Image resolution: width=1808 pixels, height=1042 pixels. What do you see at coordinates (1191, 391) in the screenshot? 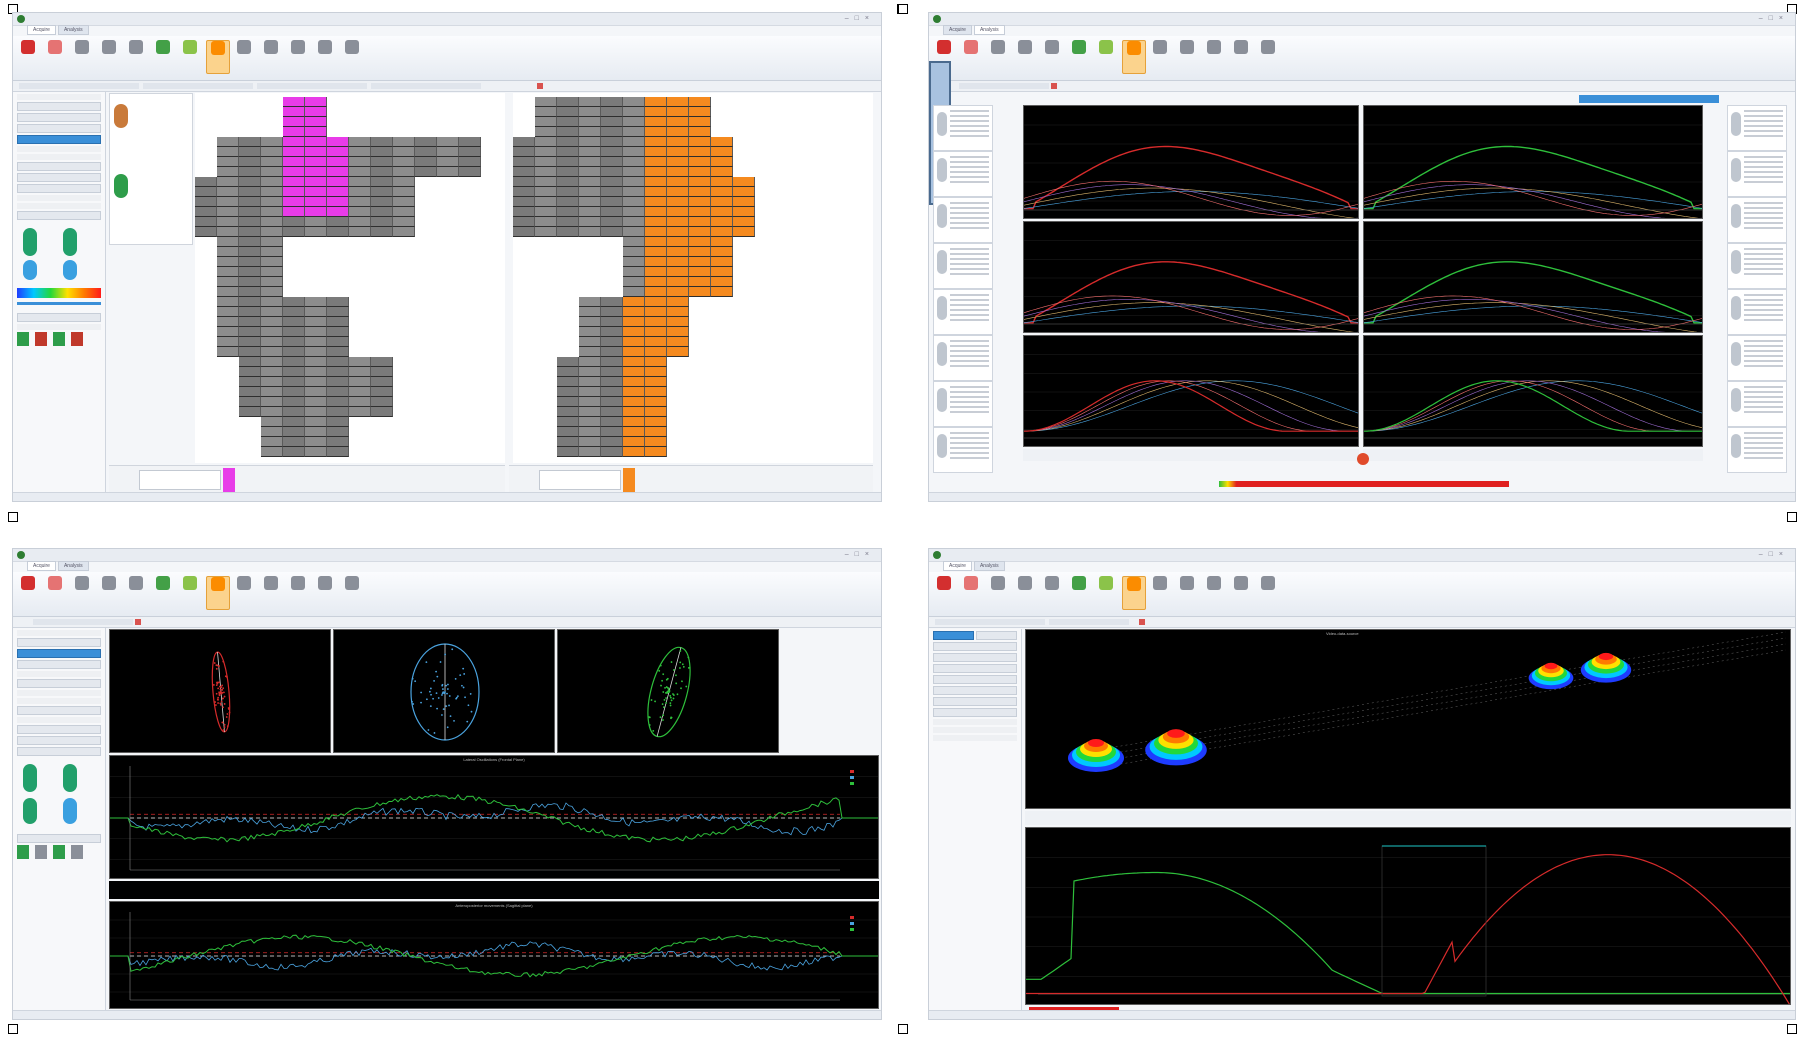
I see `chart-left-zone-forces` at bounding box center [1191, 391].